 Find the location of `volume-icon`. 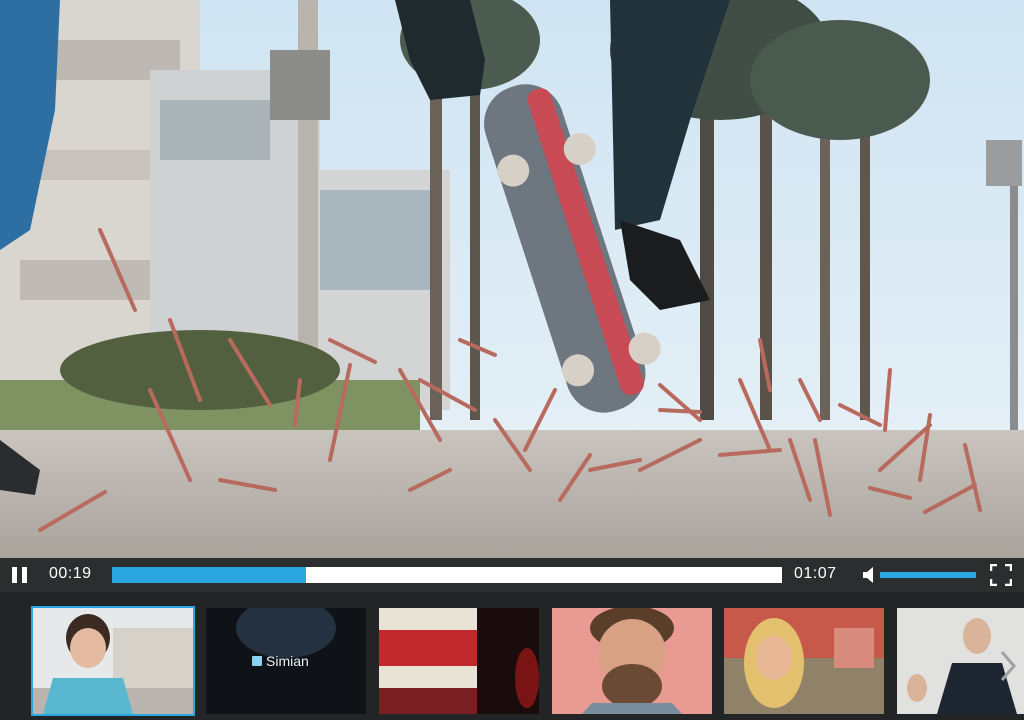

volume-icon is located at coordinates (868, 575).